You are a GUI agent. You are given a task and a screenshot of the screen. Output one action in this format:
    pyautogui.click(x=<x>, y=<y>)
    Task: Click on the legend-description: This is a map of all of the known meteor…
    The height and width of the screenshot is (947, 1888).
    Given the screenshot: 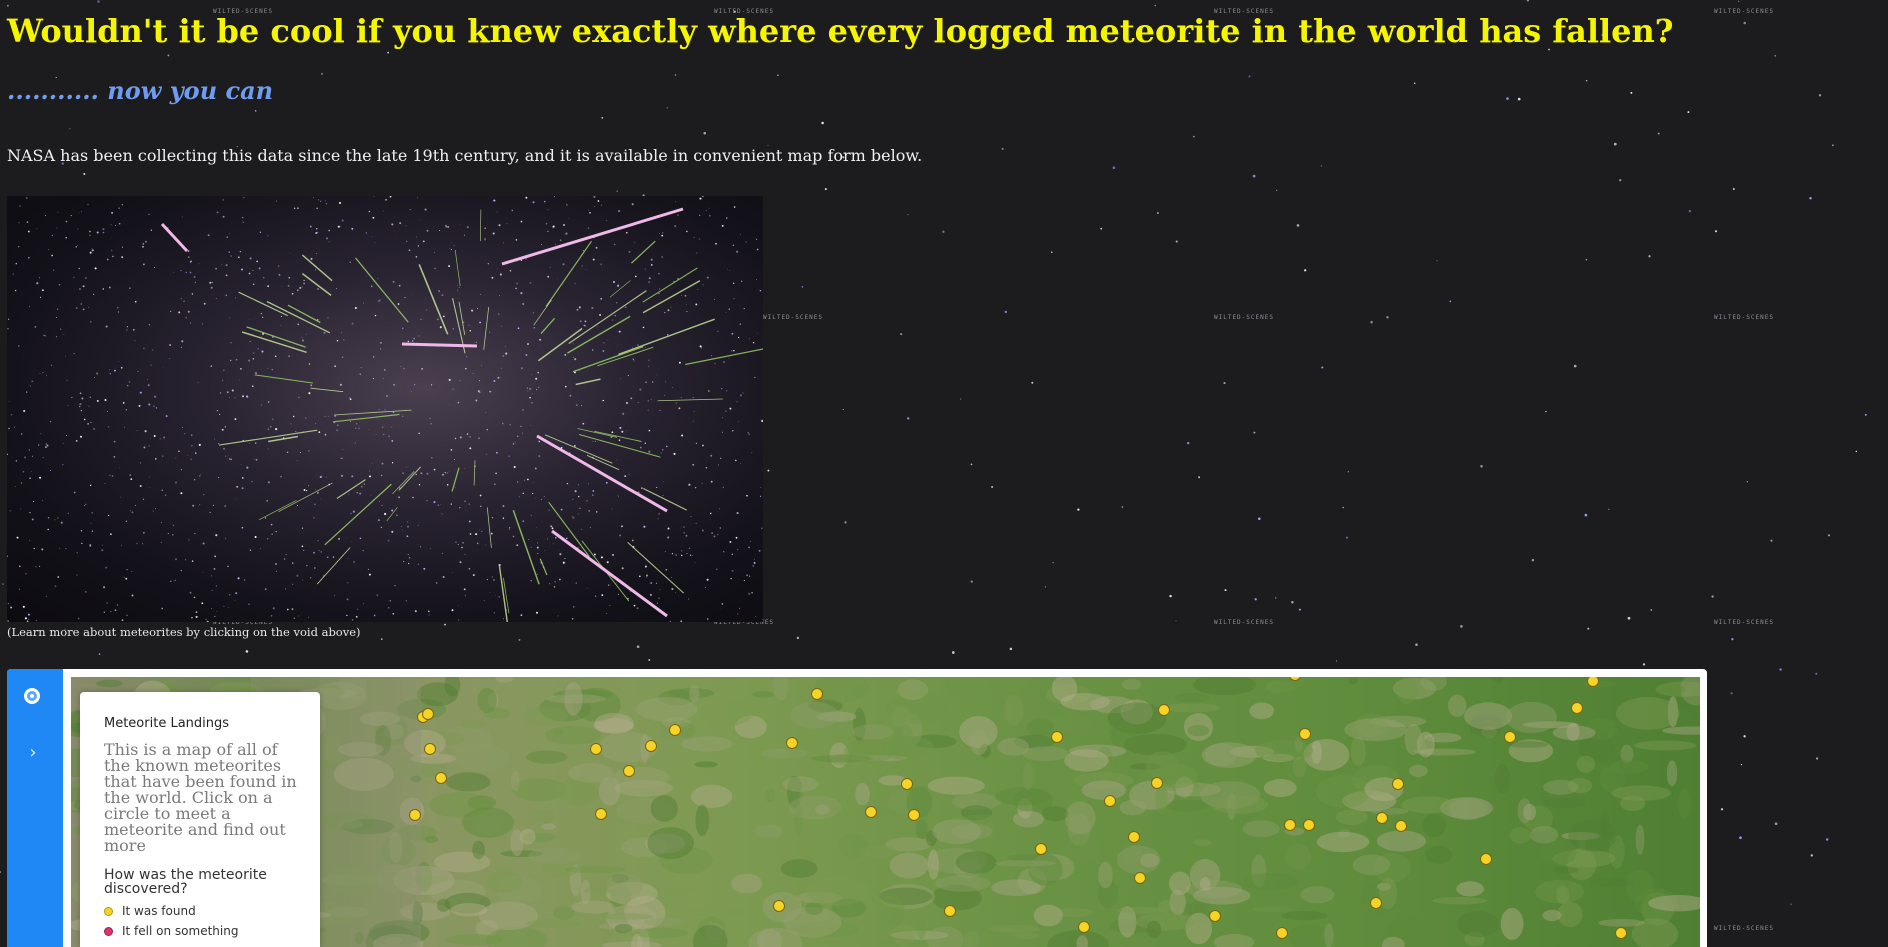 What is the action you would take?
    pyautogui.click(x=200, y=797)
    